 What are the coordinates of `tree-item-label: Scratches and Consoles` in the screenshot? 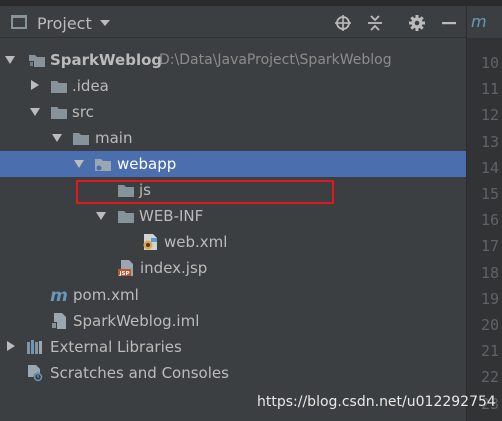 It's located at (139, 373).